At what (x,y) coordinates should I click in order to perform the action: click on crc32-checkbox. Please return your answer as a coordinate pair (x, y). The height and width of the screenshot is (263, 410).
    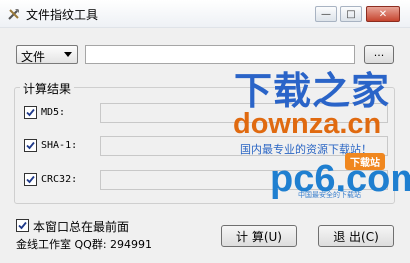
    Looking at the image, I should click on (30, 179).